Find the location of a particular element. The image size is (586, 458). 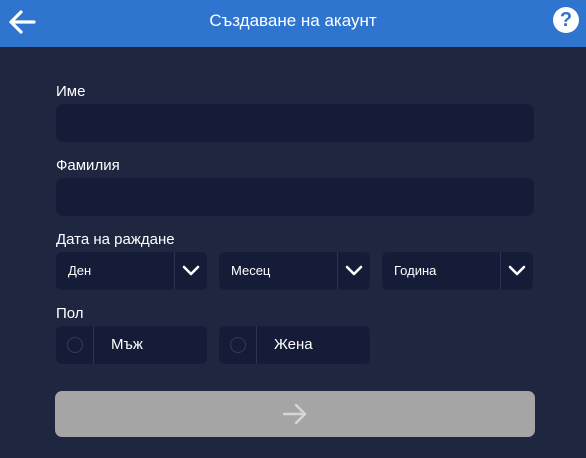

year-select-value: Година is located at coordinates (415, 270).